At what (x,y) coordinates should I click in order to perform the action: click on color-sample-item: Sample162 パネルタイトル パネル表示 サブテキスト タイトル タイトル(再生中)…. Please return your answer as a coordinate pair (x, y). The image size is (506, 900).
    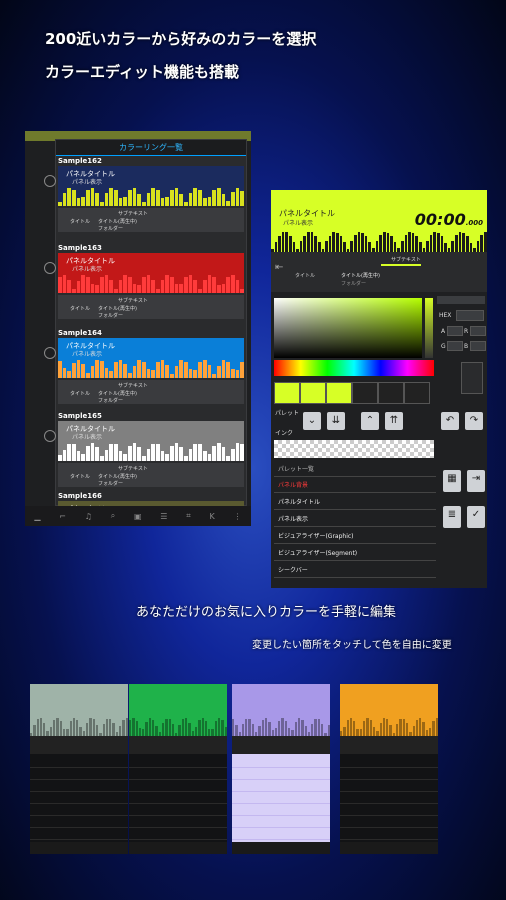
    Looking at the image, I should click on (145, 196).